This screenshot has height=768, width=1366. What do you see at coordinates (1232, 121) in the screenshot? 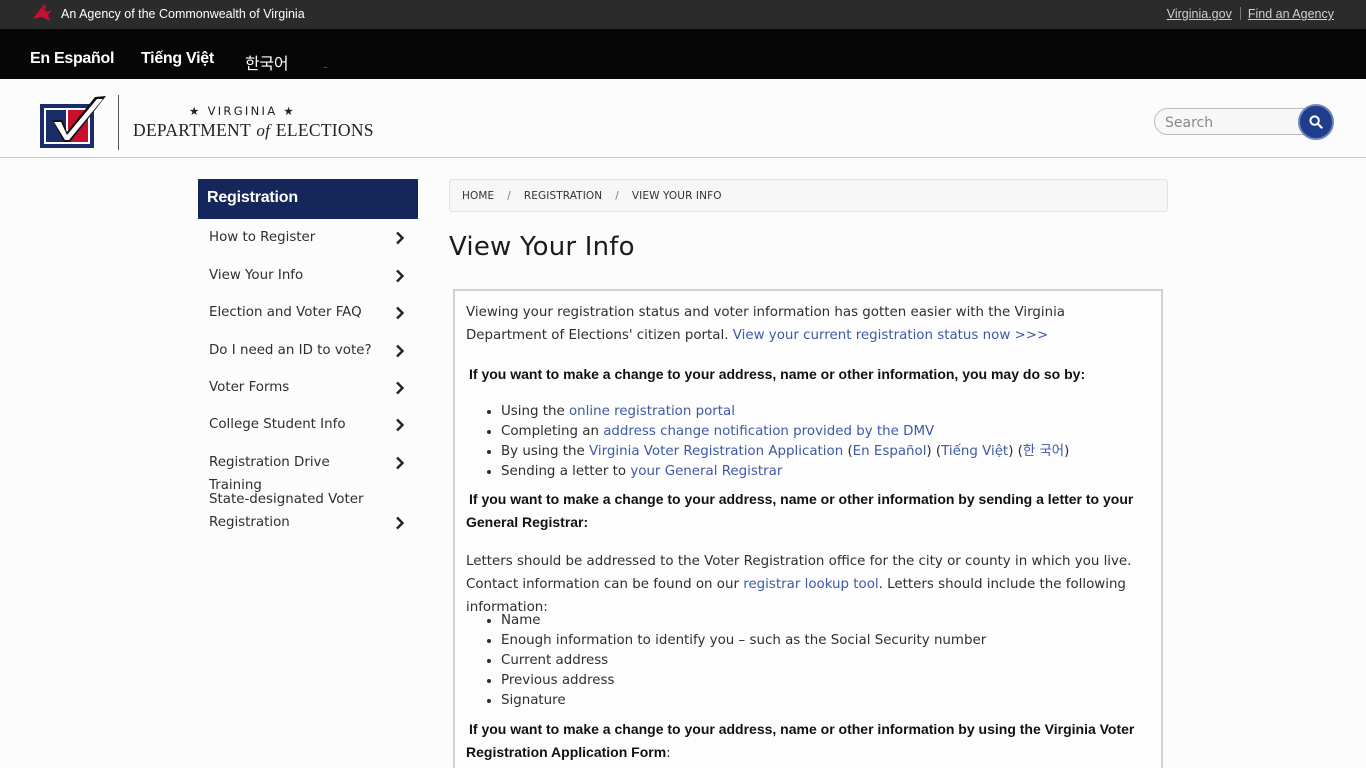
I see `search-input` at bounding box center [1232, 121].